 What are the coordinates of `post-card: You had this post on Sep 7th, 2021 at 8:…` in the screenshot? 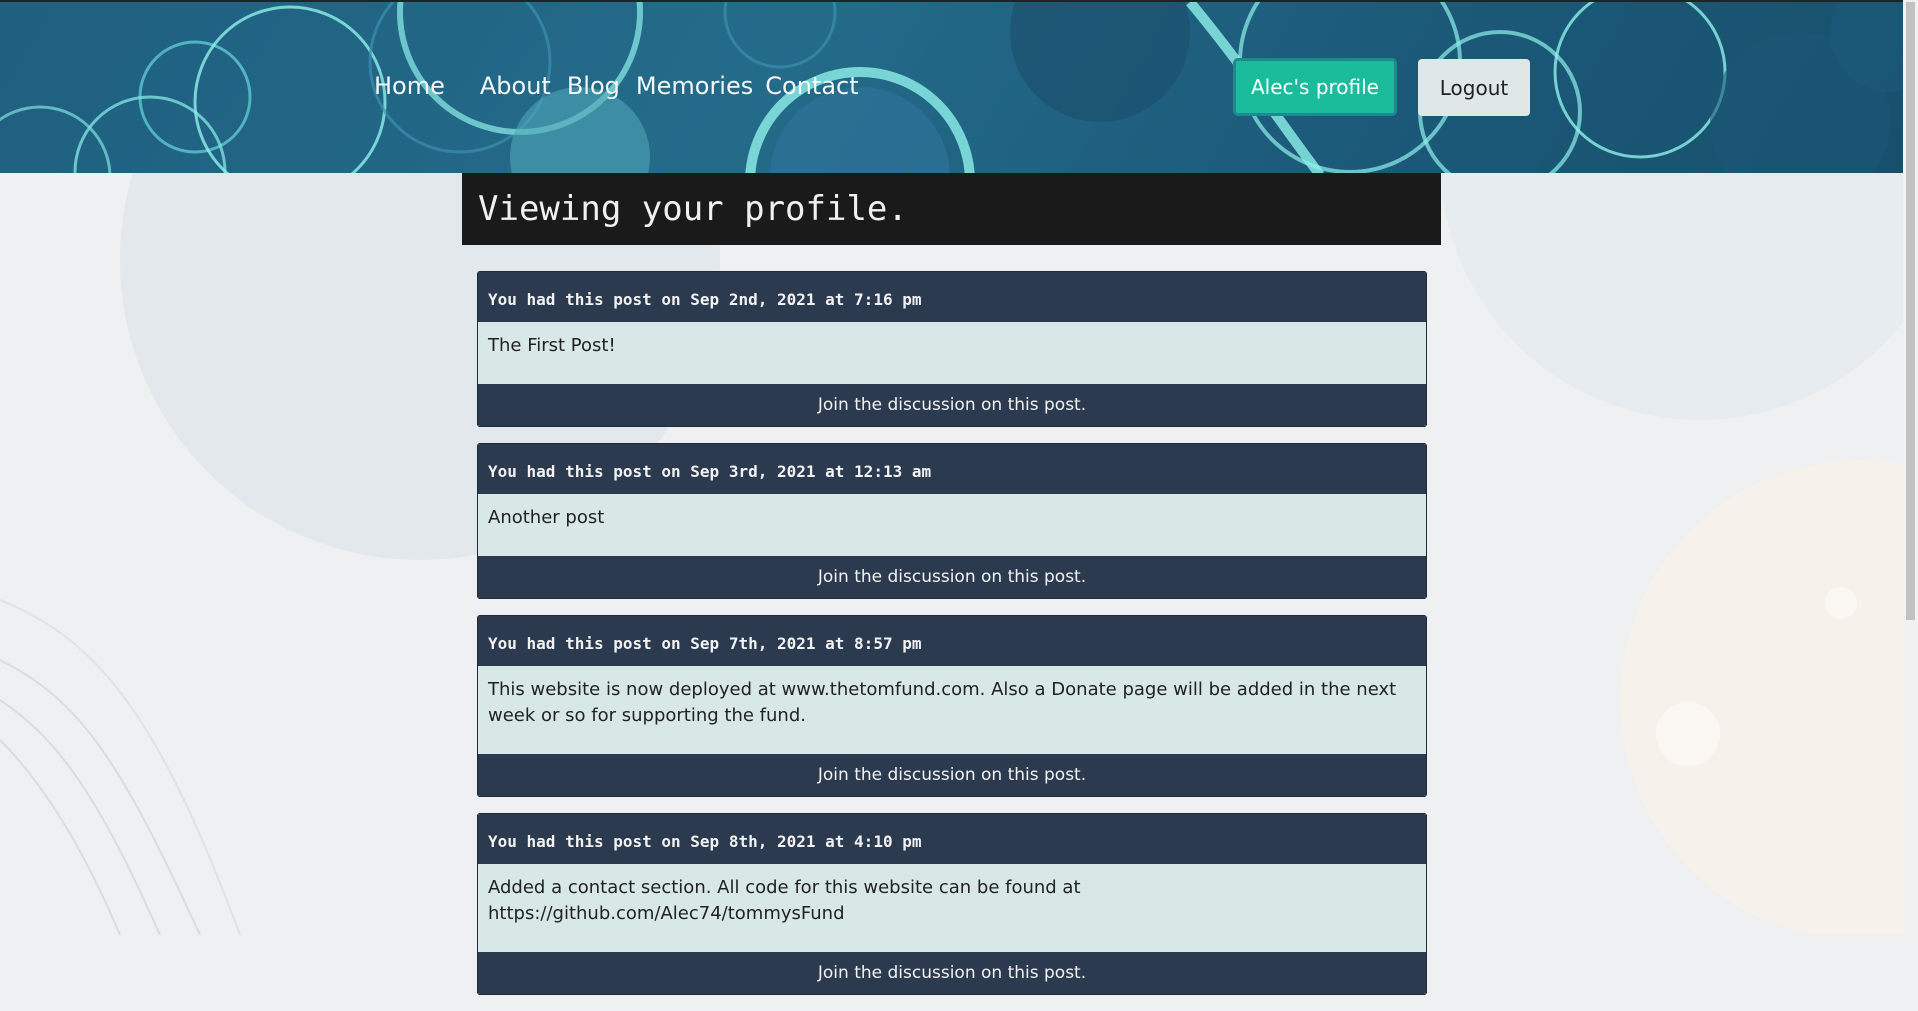 It's located at (952, 706).